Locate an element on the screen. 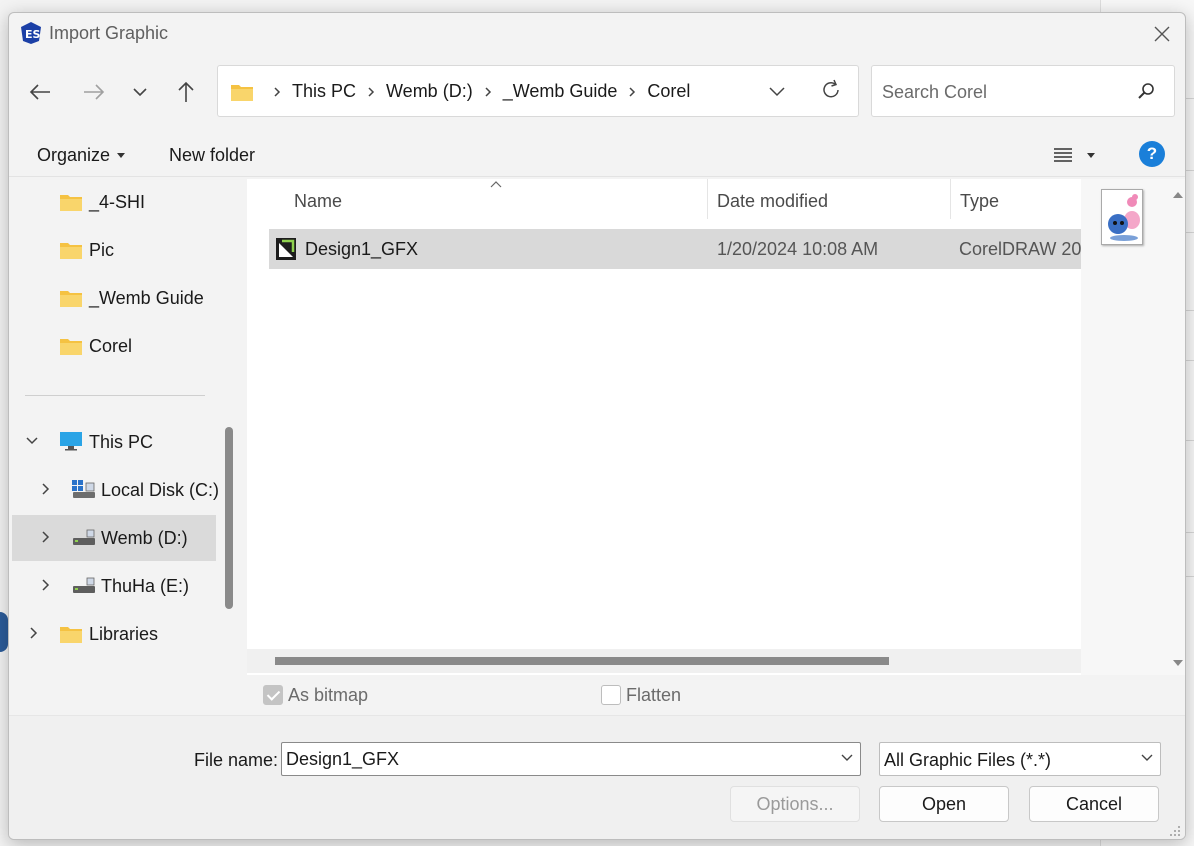 The image size is (1194, 846). scroll-down-arrow-icon is located at coordinates (1178, 664).